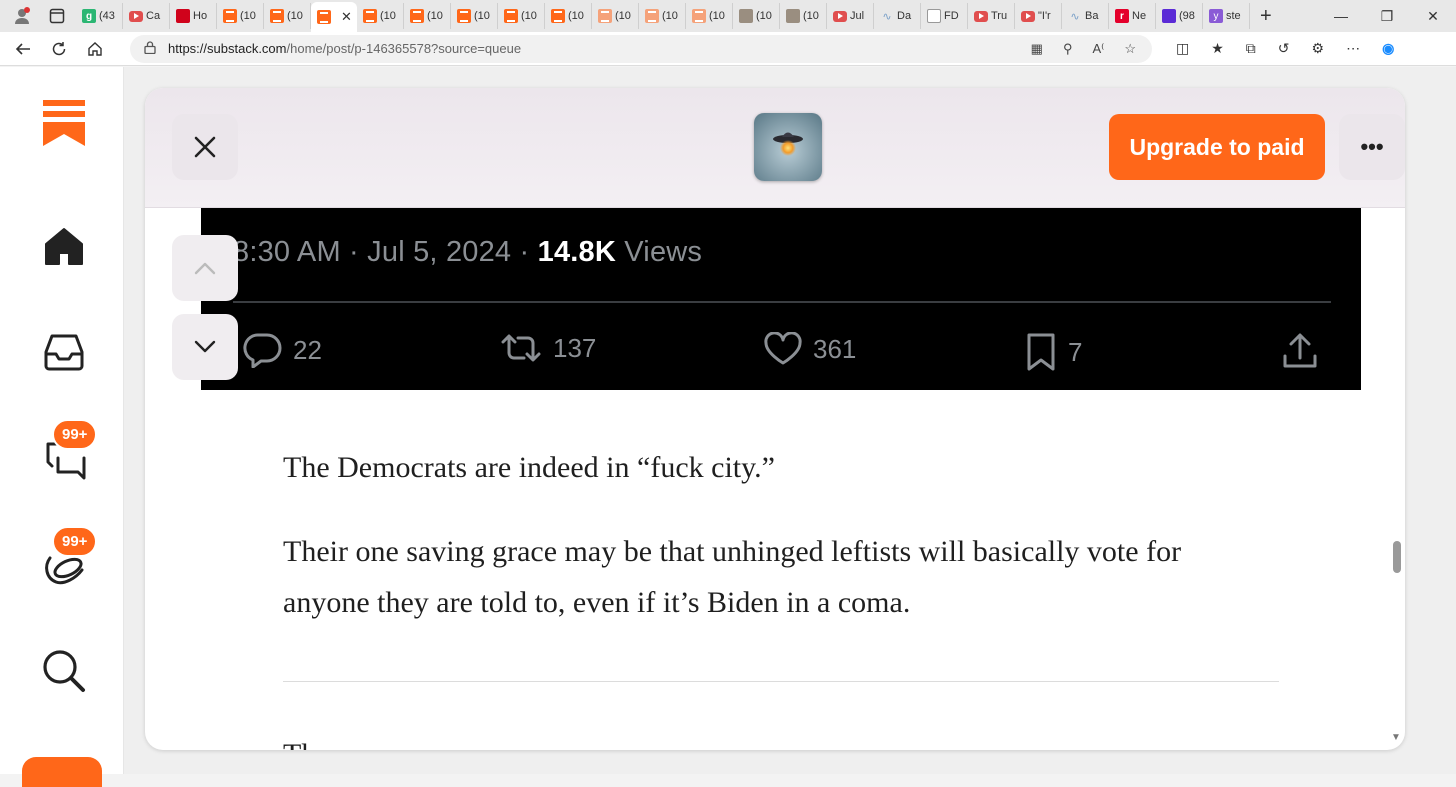 The height and width of the screenshot is (787, 1456). I want to click on home-button, so click(95, 49).